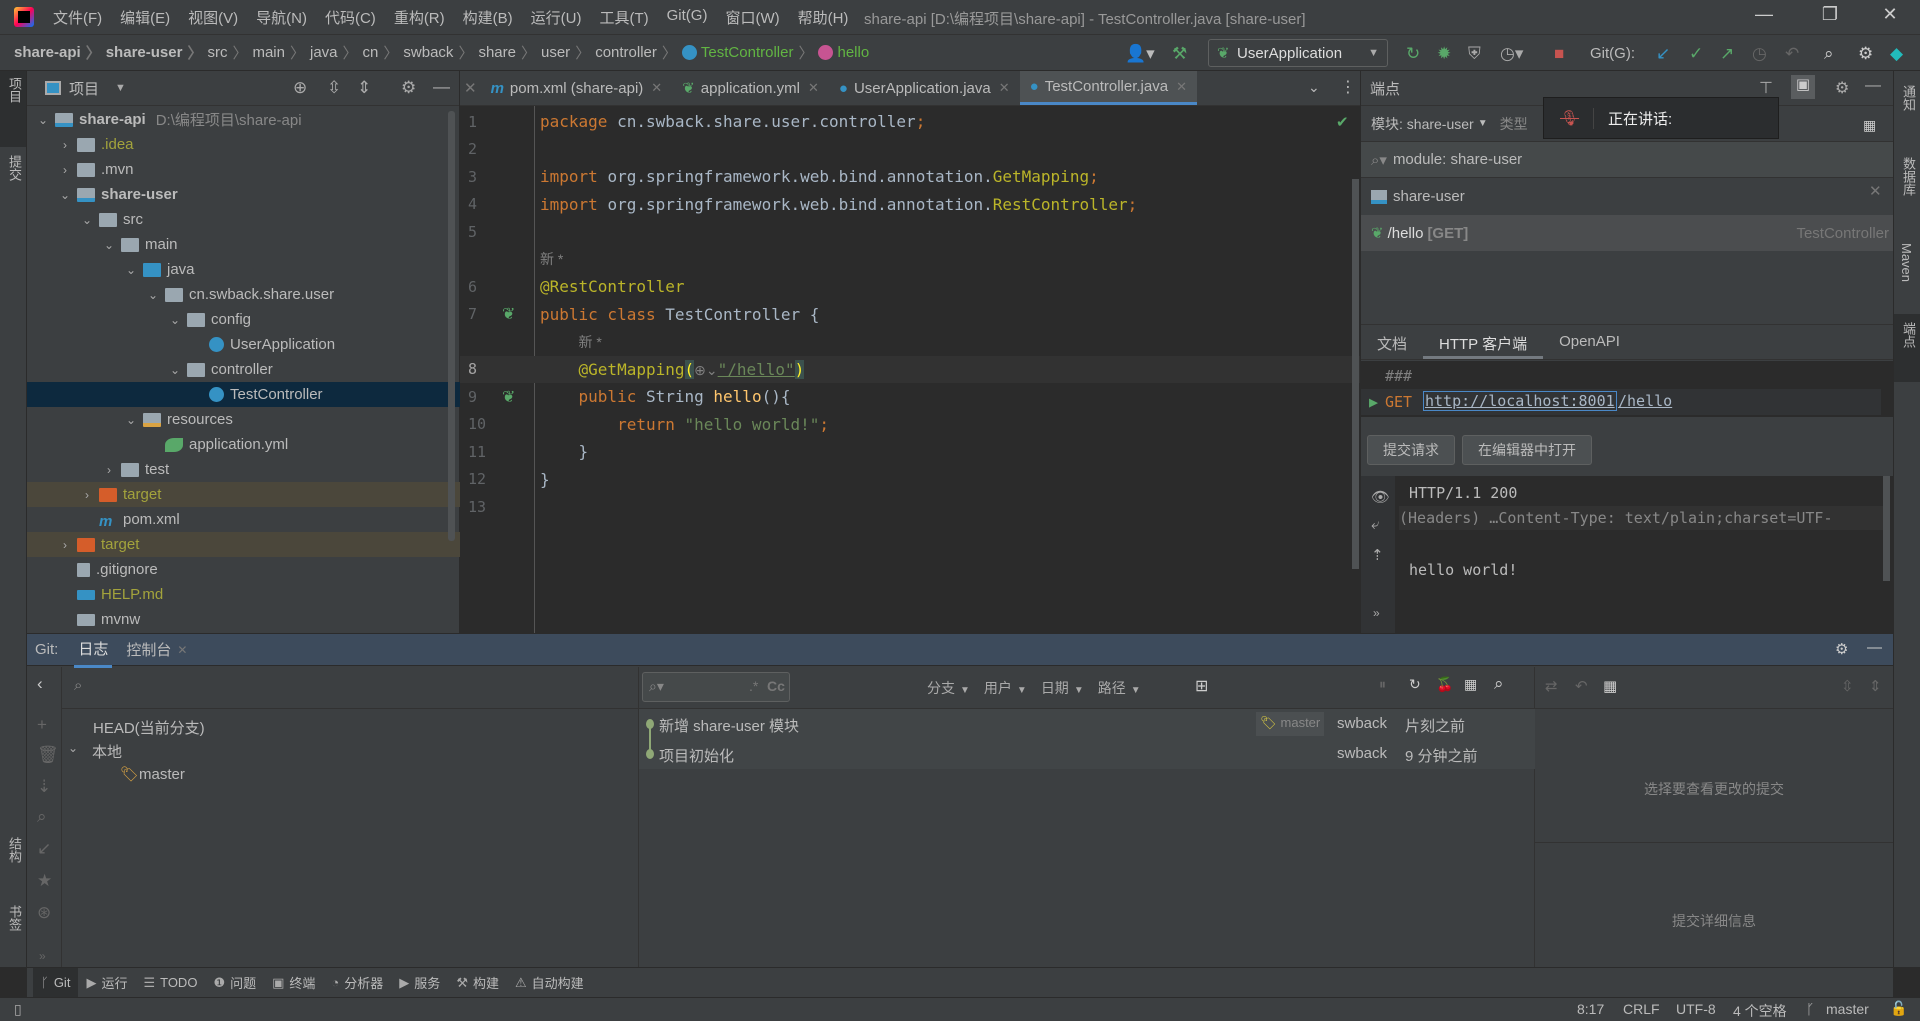  I want to click on git-history-icon: ◷, so click(1759, 54).